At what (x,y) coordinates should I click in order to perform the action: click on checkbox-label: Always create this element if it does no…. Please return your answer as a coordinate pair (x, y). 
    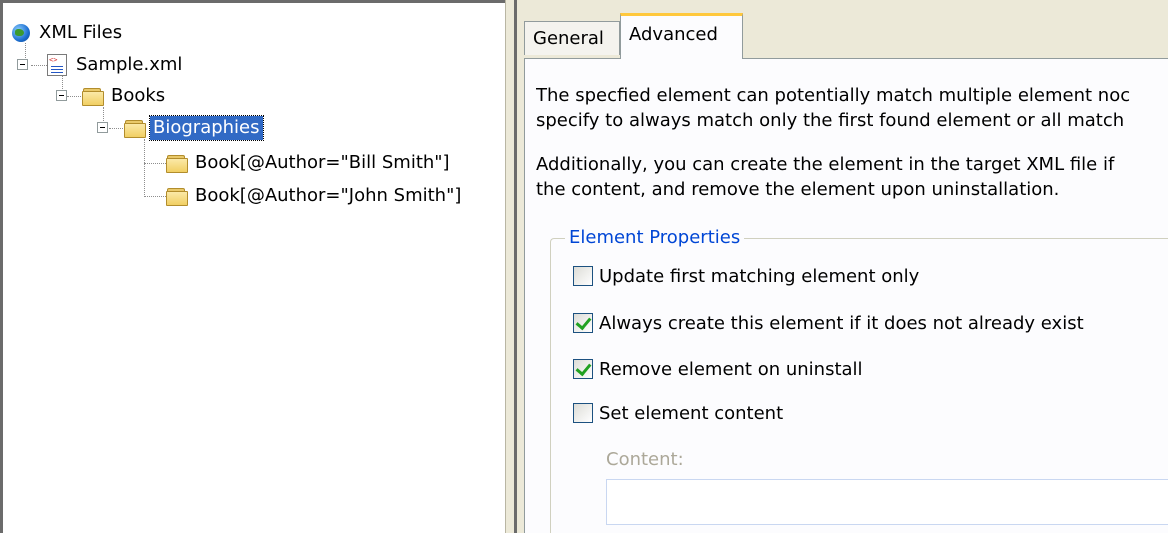
    Looking at the image, I should click on (841, 323).